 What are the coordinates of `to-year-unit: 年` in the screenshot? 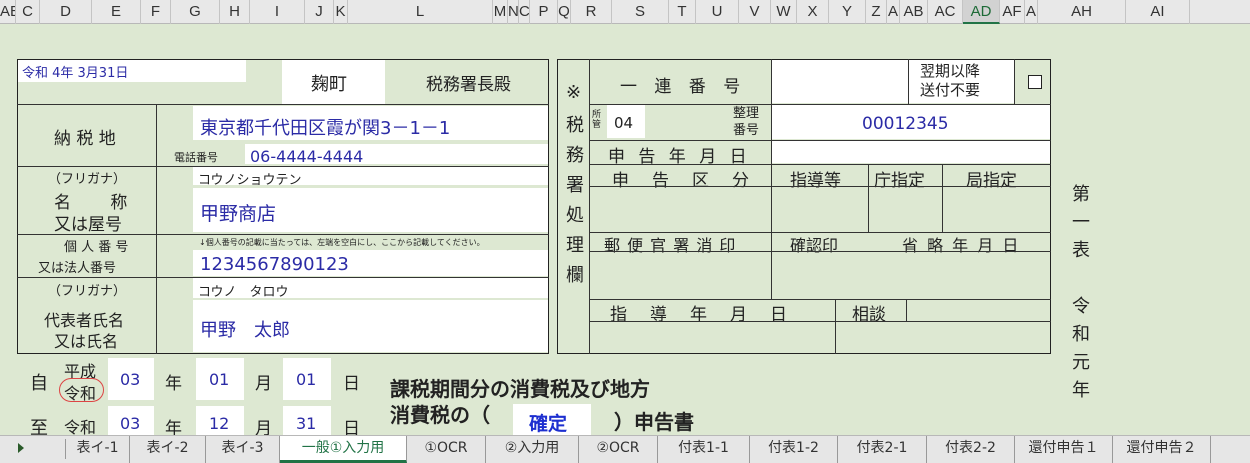 It's located at (173, 427).